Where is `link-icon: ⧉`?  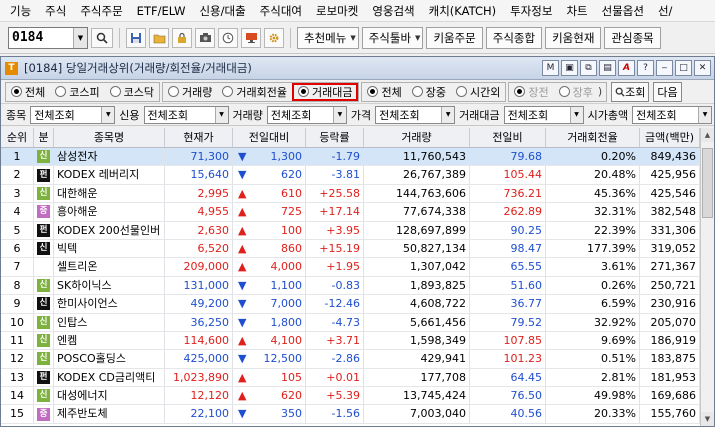 link-icon: ⧉ is located at coordinates (588, 68).